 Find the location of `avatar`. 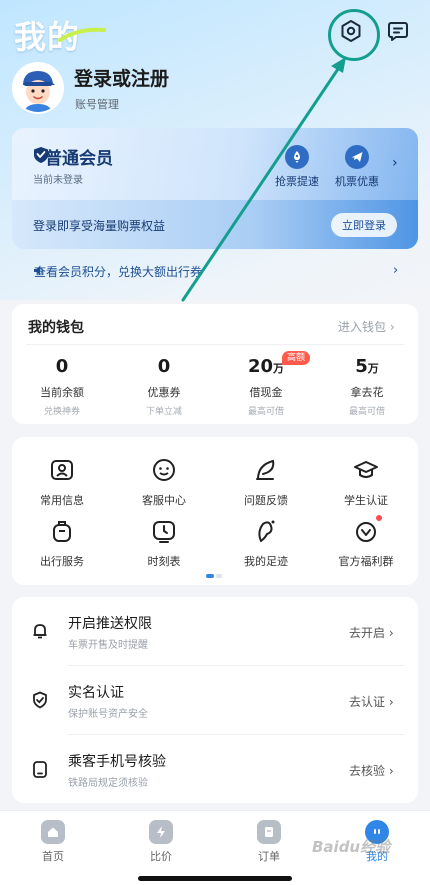

avatar is located at coordinates (38, 88).